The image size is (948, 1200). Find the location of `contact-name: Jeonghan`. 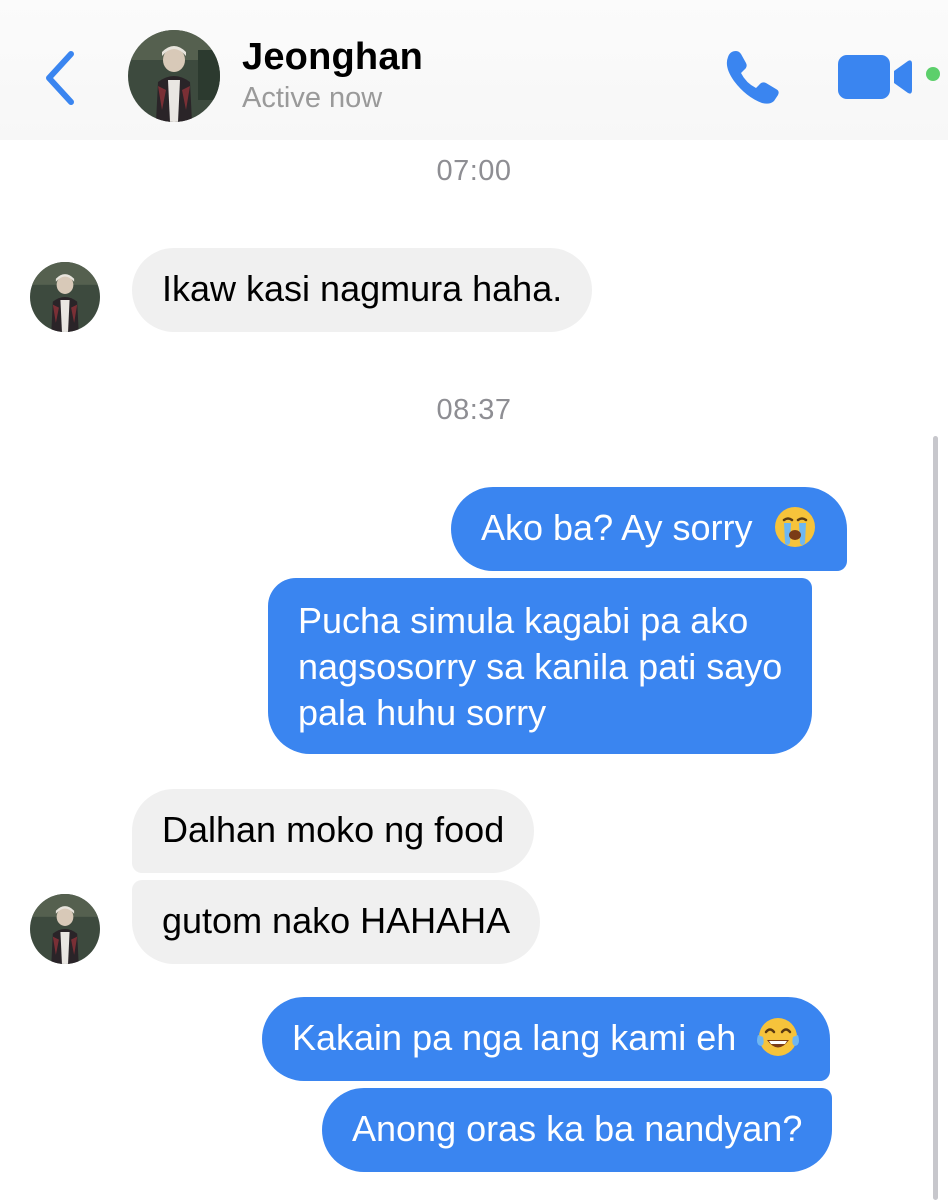

contact-name: Jeonghan is located at coordinates (333, 57).